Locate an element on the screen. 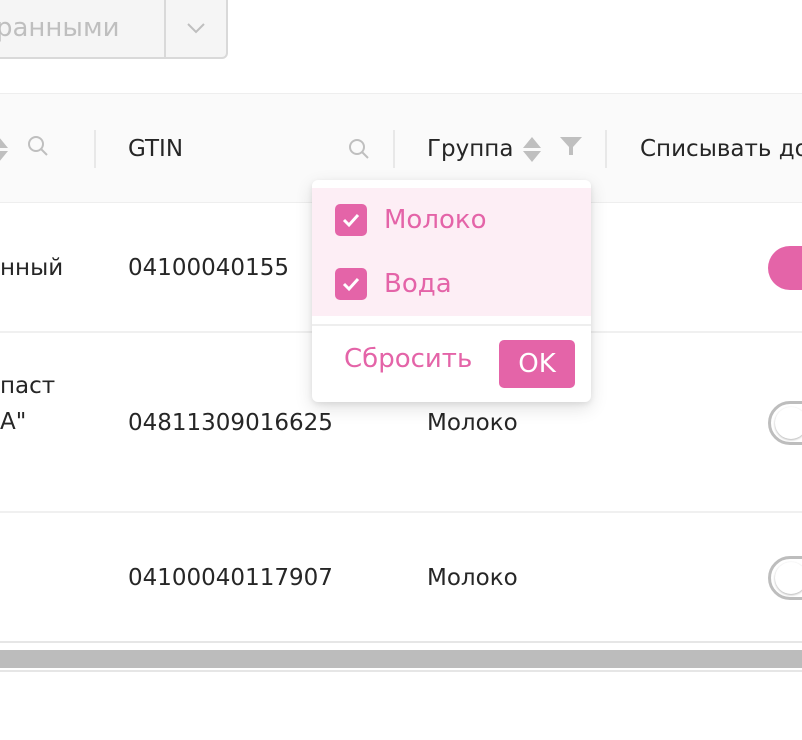 This screenshot has width=802, height=740. column-gtin-title: GTIN is located at coordinates (156, 149).